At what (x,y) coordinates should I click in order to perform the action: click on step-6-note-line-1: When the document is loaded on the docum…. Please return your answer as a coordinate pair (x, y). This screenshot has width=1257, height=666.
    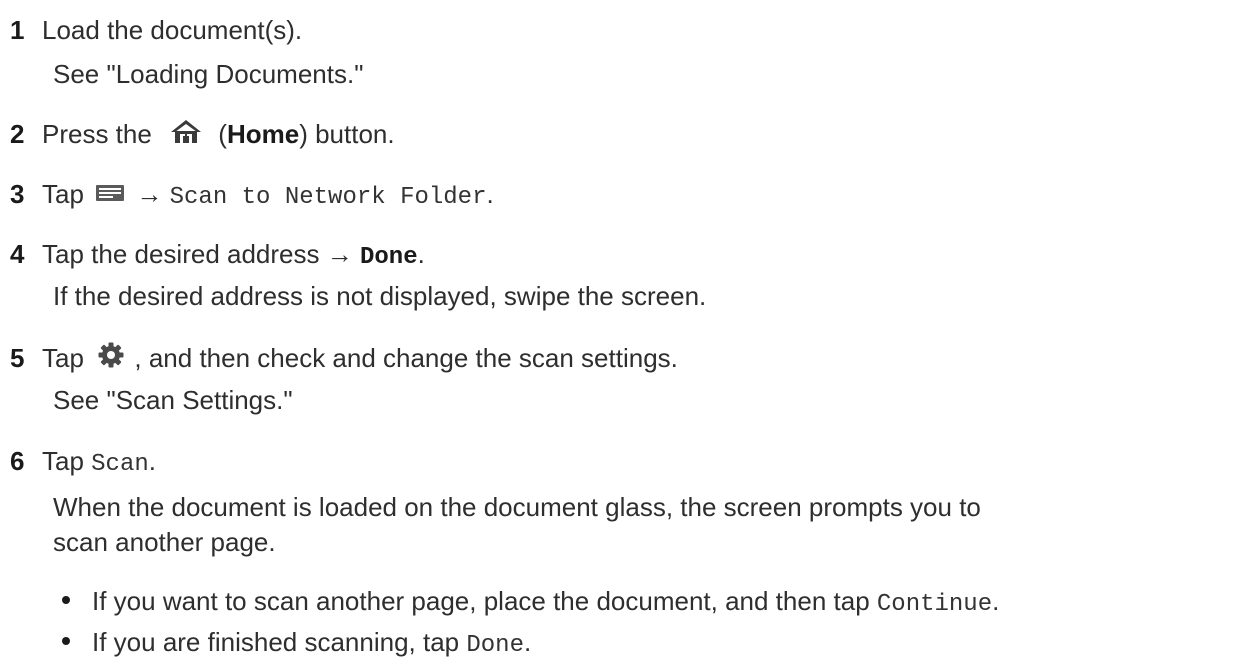
    Looking at the image, I should click on (517, 507).